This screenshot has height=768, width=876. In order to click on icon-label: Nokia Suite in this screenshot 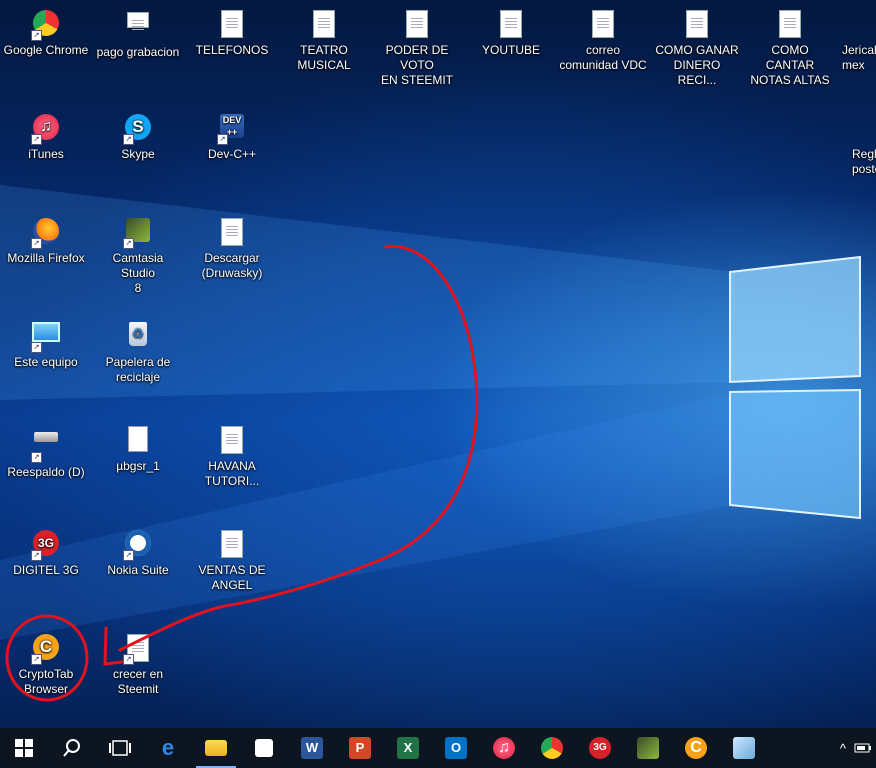, I will do `click(138, 570)`.